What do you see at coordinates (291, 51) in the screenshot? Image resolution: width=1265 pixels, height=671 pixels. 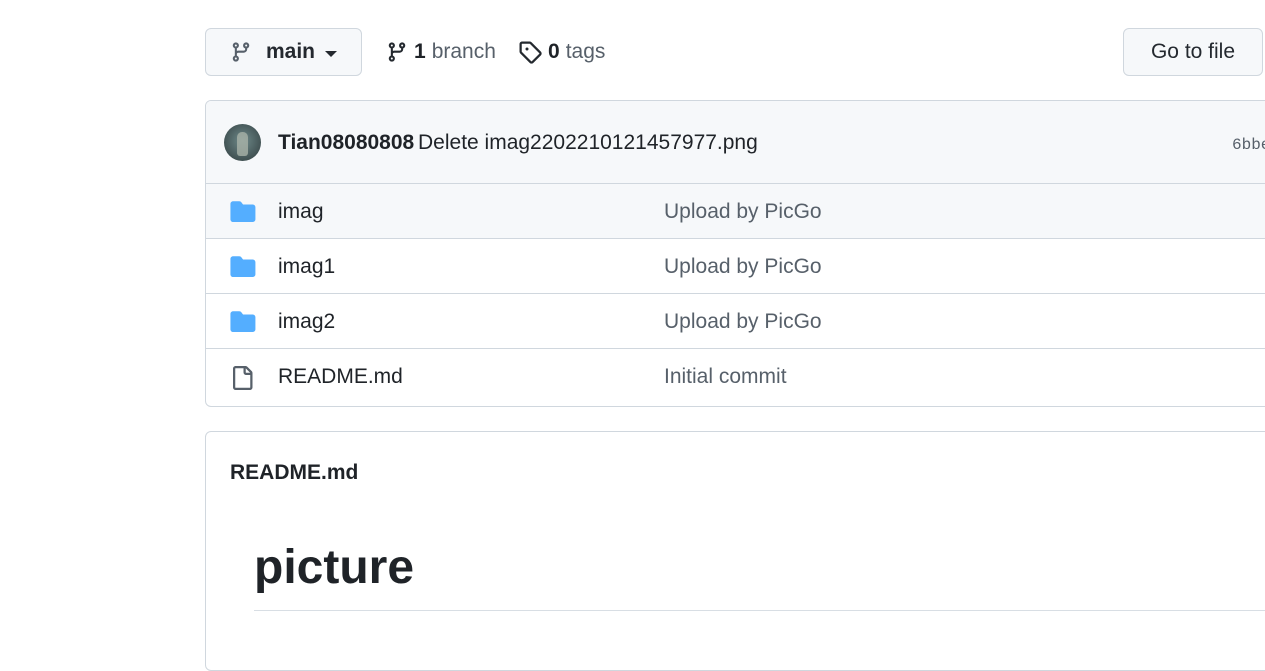 I see `branch-name: main` at bounding box center [291, 51].